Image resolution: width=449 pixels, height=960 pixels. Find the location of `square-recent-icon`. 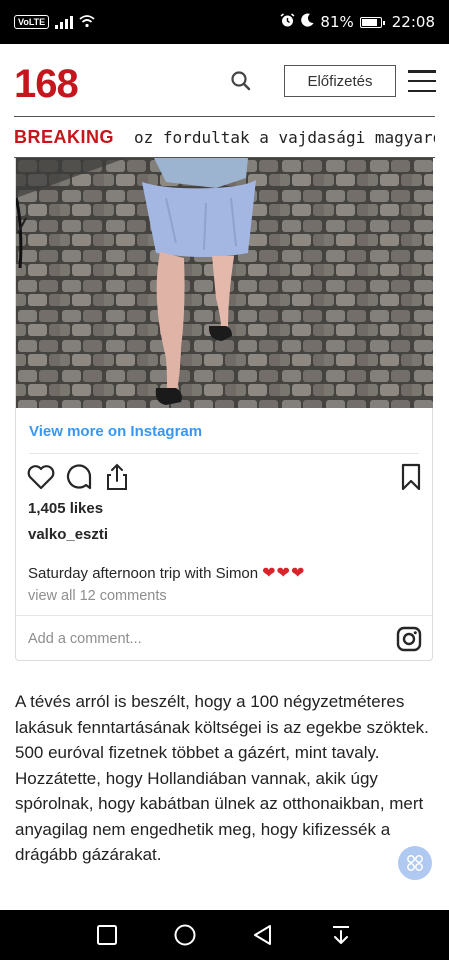

square-recent-icon is located at coordinates (107, 935).